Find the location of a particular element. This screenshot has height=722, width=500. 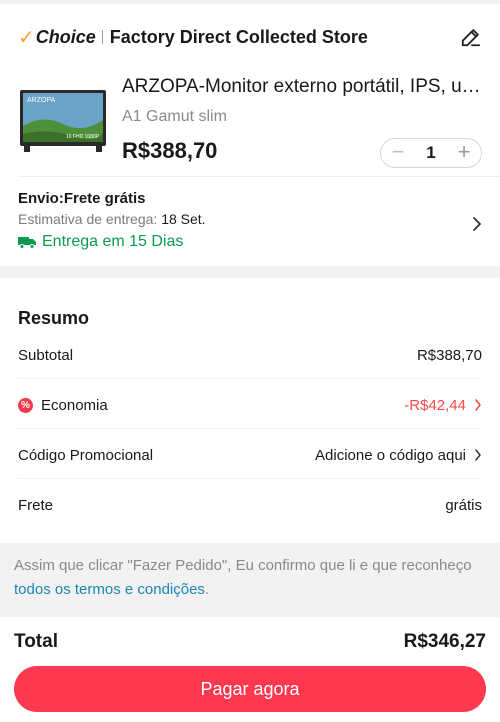

discount-right: -R$42,44 is located at coordinates (443, 405).